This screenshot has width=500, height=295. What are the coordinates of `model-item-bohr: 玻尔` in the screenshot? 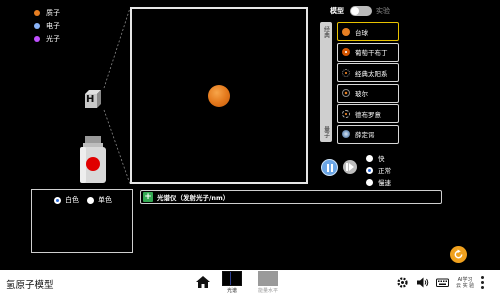 It's located at (368, 93).